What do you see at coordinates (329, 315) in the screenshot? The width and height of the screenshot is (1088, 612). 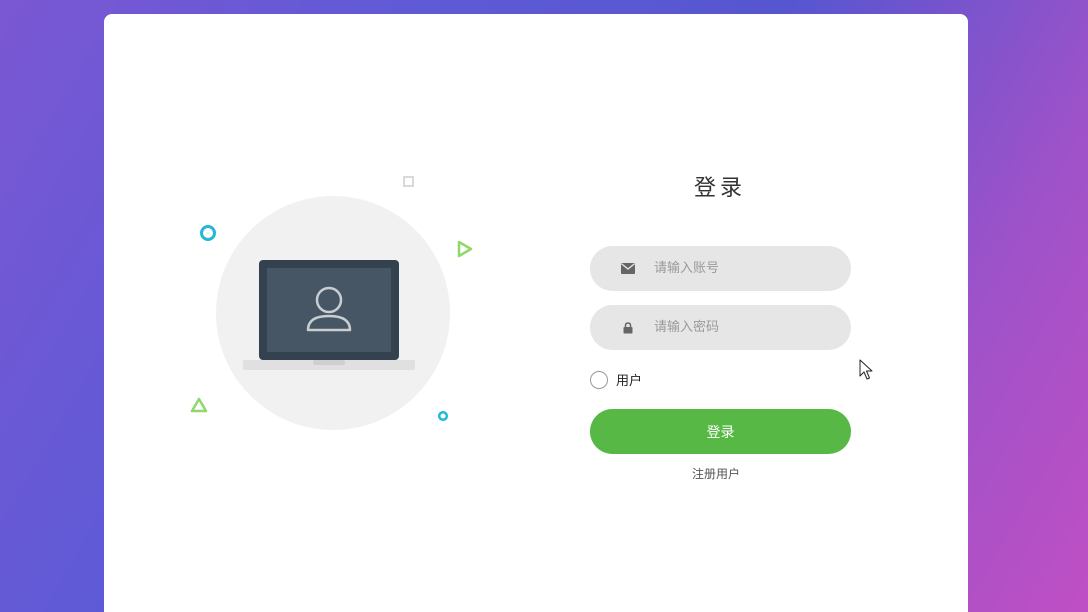 I see `laptop-user-icon` at bounding box center [329, 315].